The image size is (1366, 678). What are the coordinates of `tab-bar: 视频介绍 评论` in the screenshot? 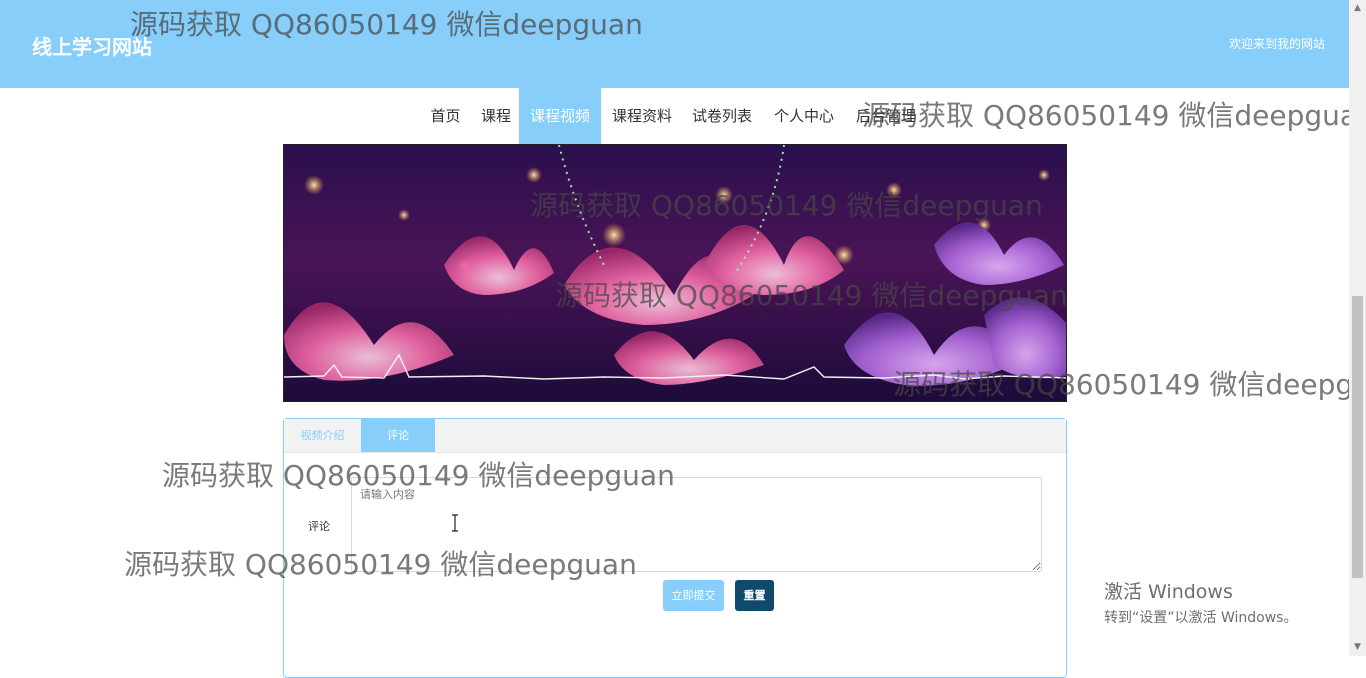 It's located at (675, 436).